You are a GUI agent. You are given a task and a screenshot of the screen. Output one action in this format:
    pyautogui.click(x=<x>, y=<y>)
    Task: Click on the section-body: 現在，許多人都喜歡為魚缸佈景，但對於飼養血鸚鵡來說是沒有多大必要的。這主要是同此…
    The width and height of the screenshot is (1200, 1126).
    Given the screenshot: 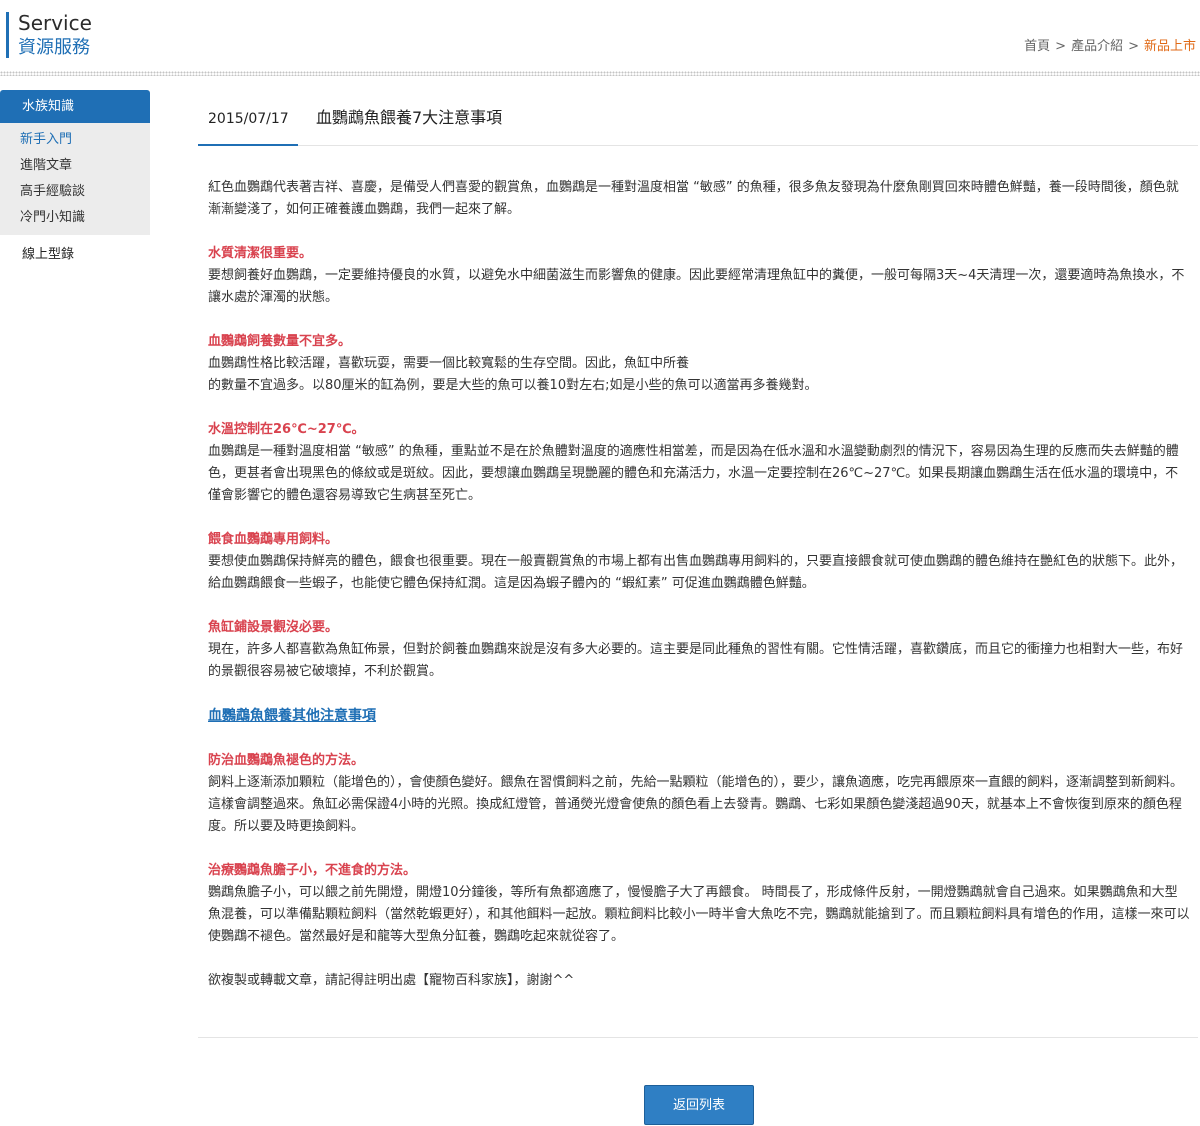 What is the action you would take?
    pyautogui.click(x=696, y=660)
    